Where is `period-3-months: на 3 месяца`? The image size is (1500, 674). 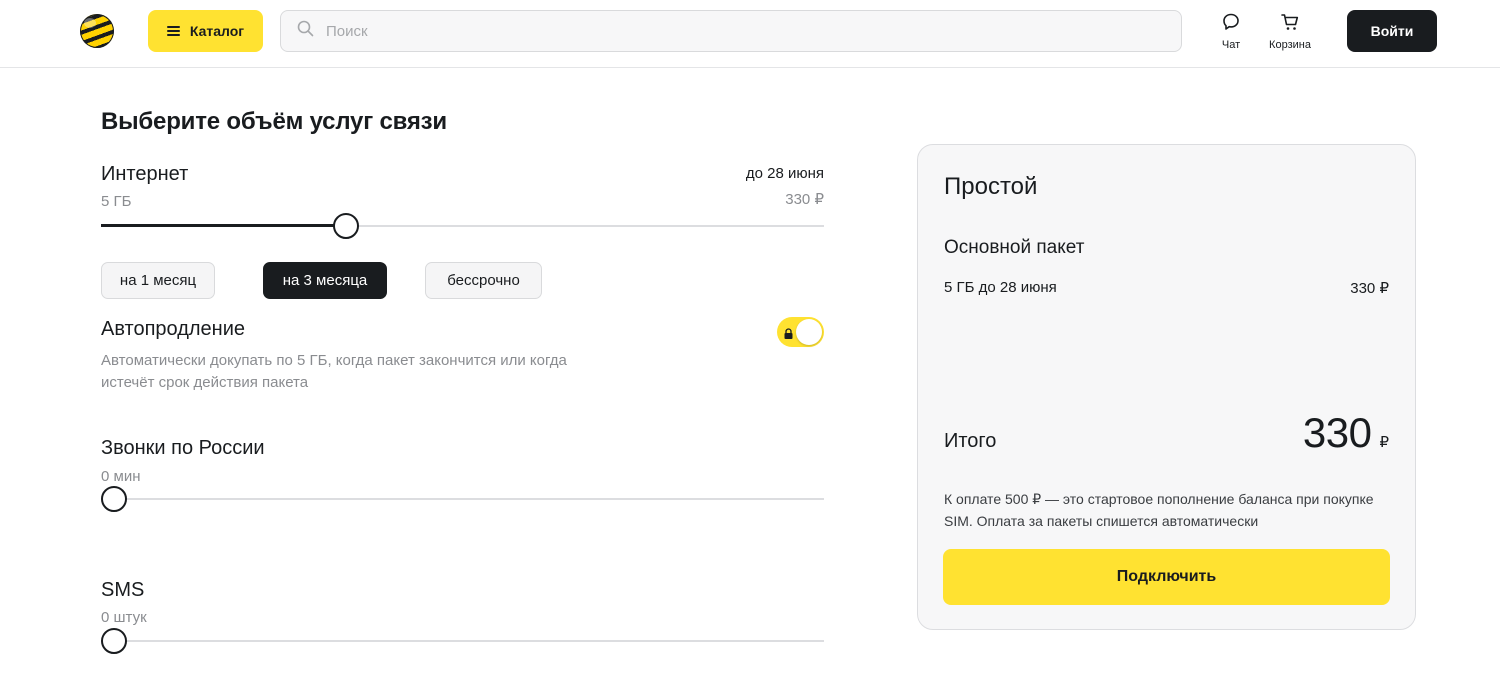
period-3-months: на 3 месяца is located at coordinates (325, 280).